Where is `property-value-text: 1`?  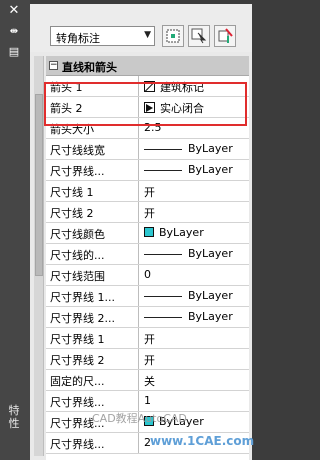 property-value-text: 1 is located at coordinates (147, 400).